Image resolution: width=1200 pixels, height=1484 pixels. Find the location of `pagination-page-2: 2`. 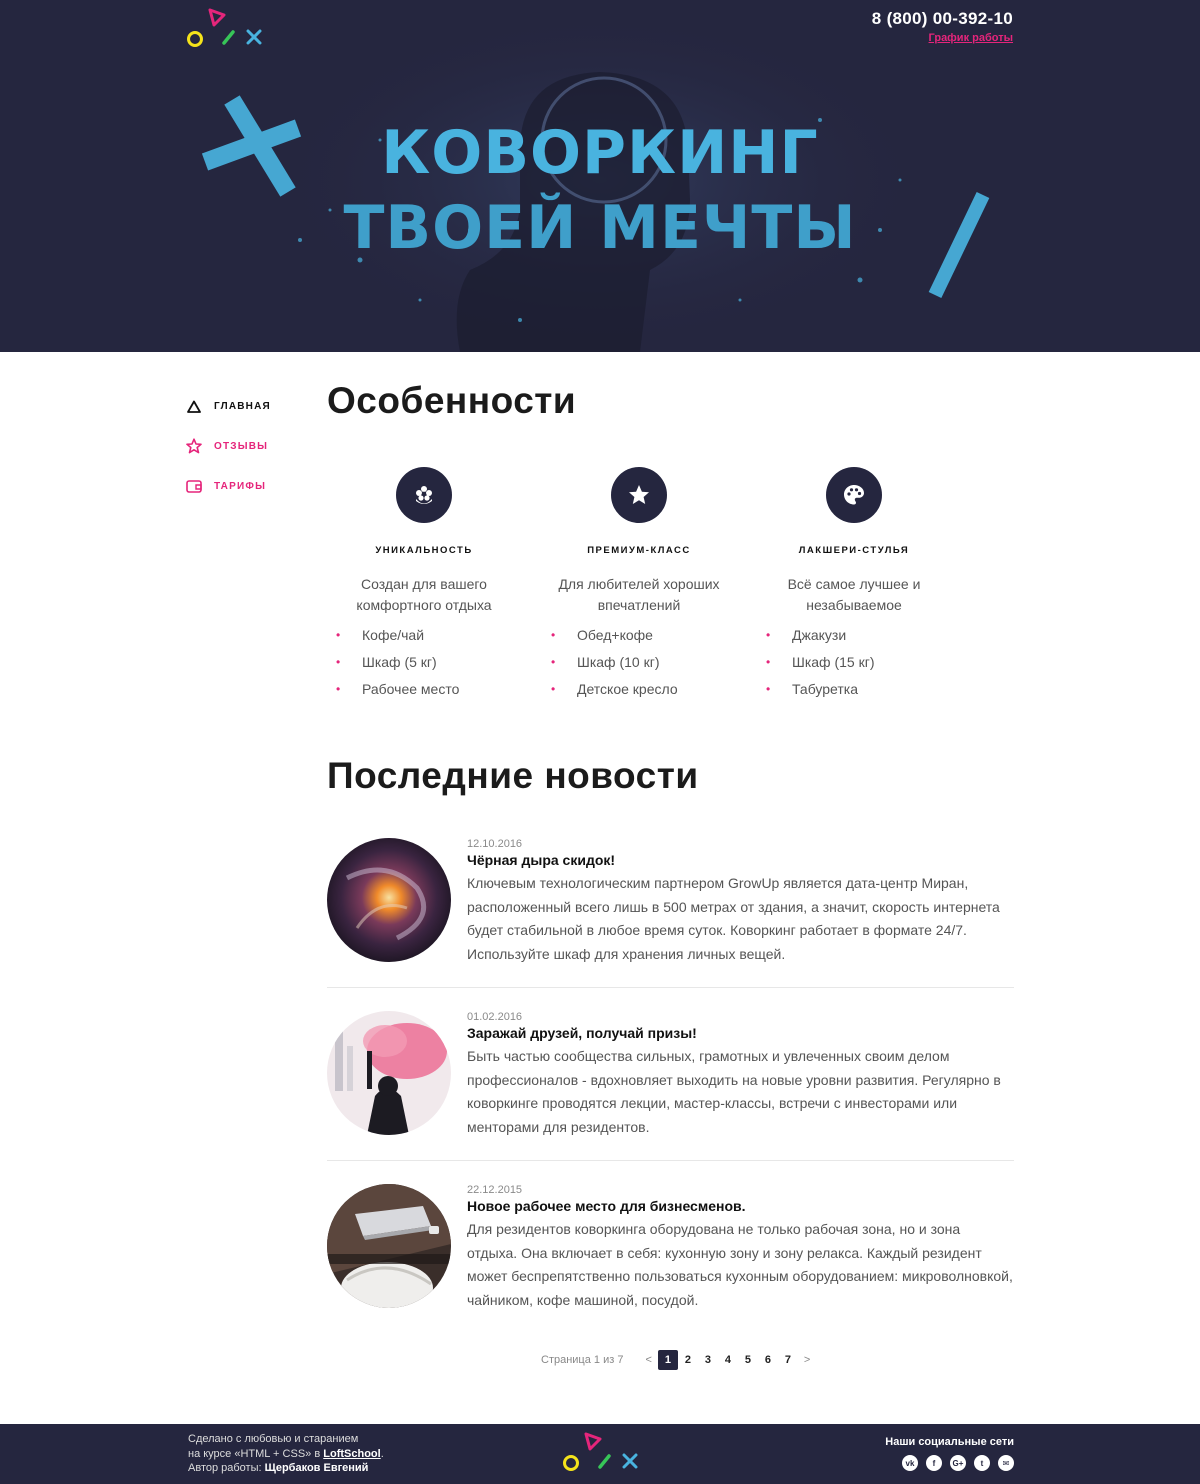

pagination-page-2: 2 is located at coordinates (688, 1360).